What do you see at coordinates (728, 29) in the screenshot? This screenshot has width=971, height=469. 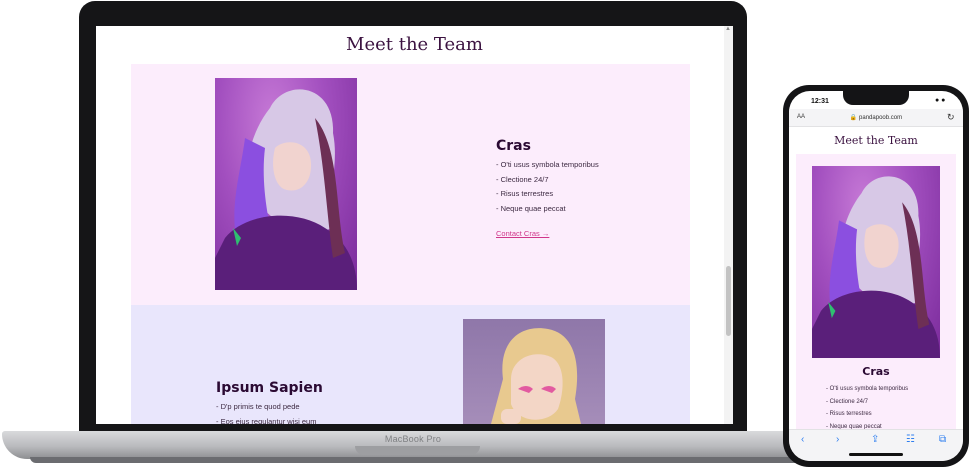 I see `scroll-up-arrow-icon: ▲` at bounding box center [728, 29].